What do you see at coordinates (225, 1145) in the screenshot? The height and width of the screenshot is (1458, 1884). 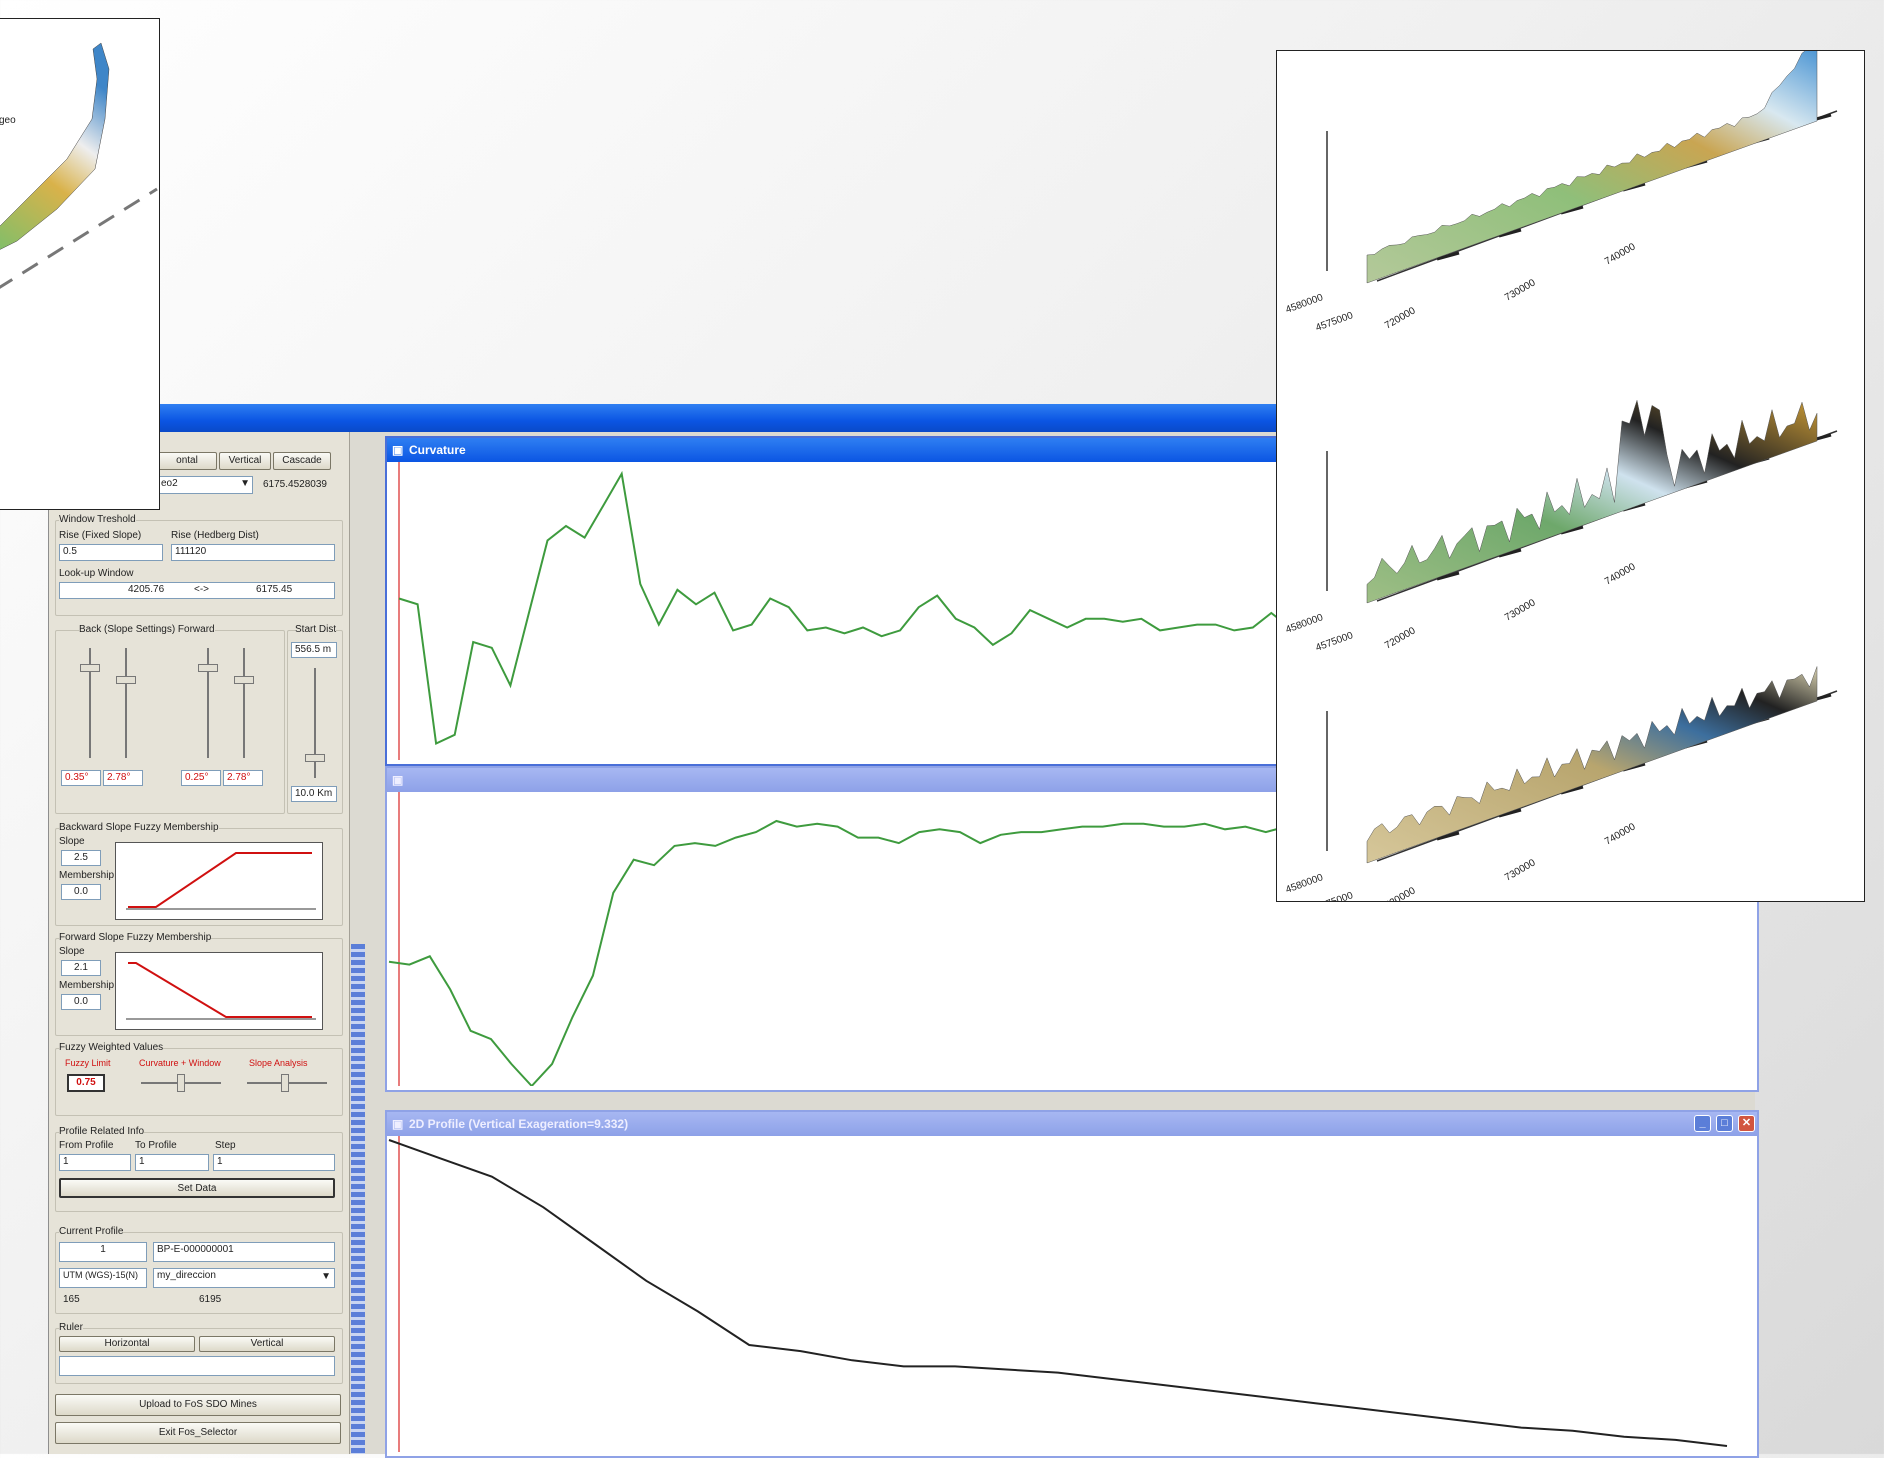 I see `step-label: Step` at bounding box center [225, 1145].